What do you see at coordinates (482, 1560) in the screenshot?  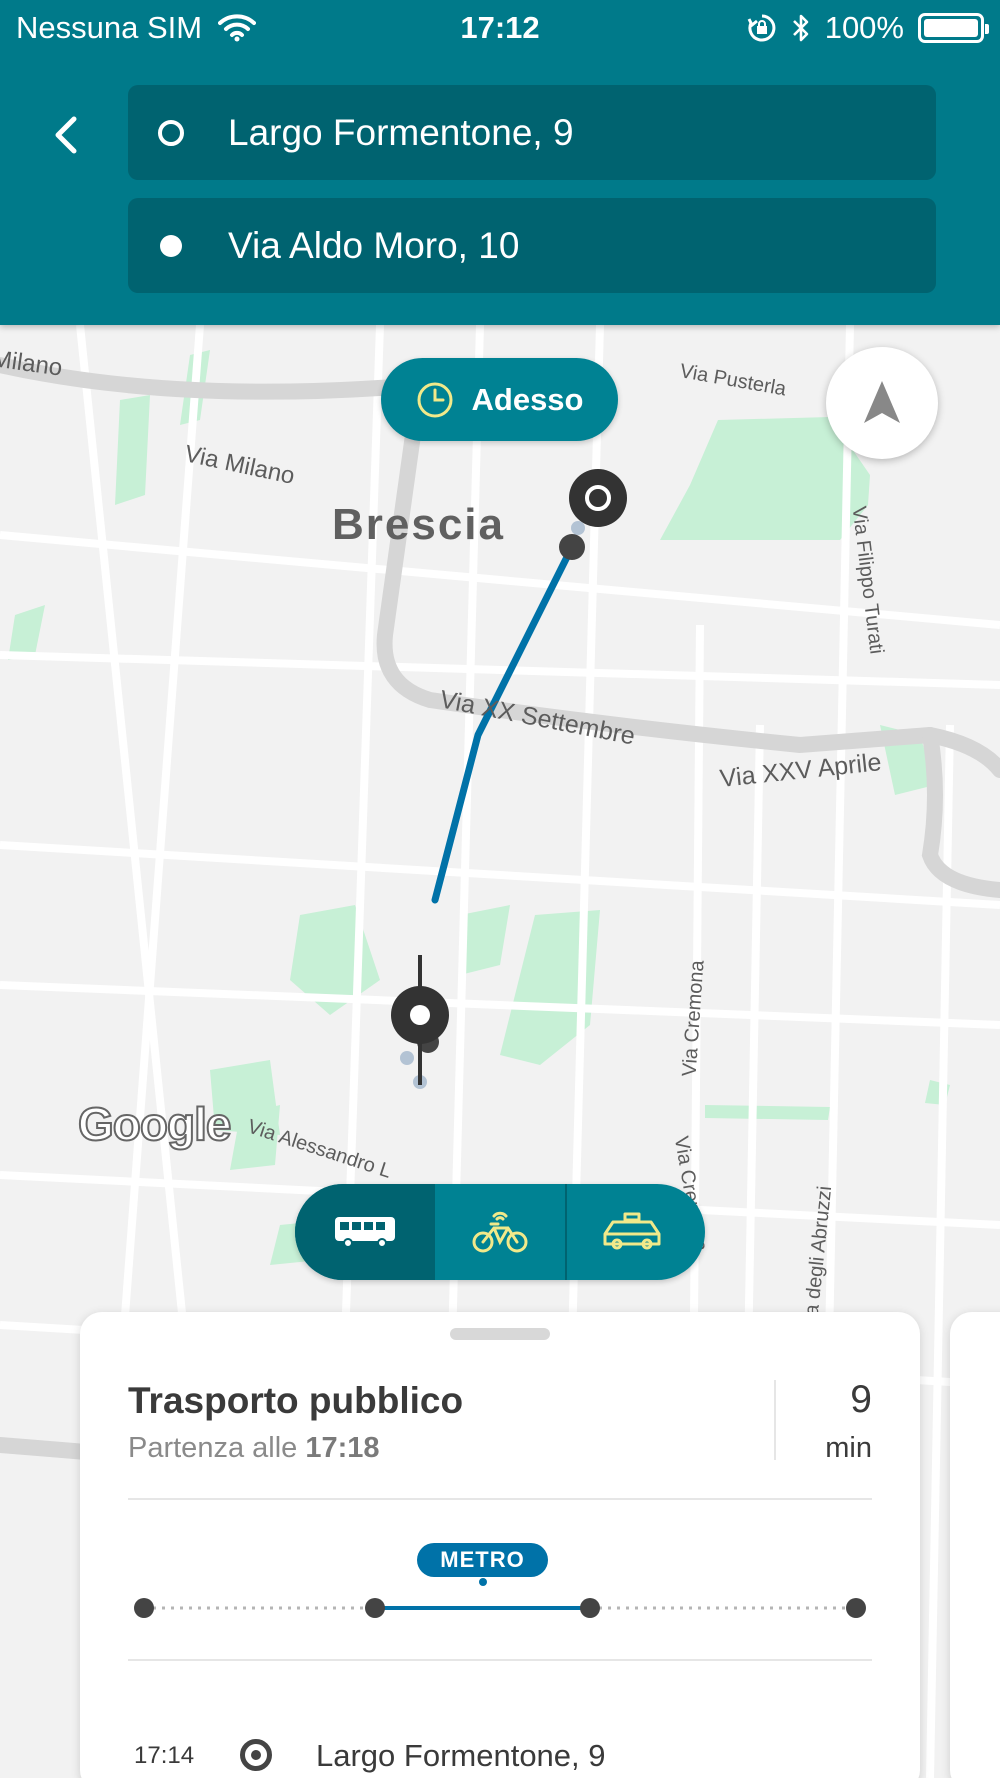 I see `leg-badge: METRO` at bounding box center [482, 1560].